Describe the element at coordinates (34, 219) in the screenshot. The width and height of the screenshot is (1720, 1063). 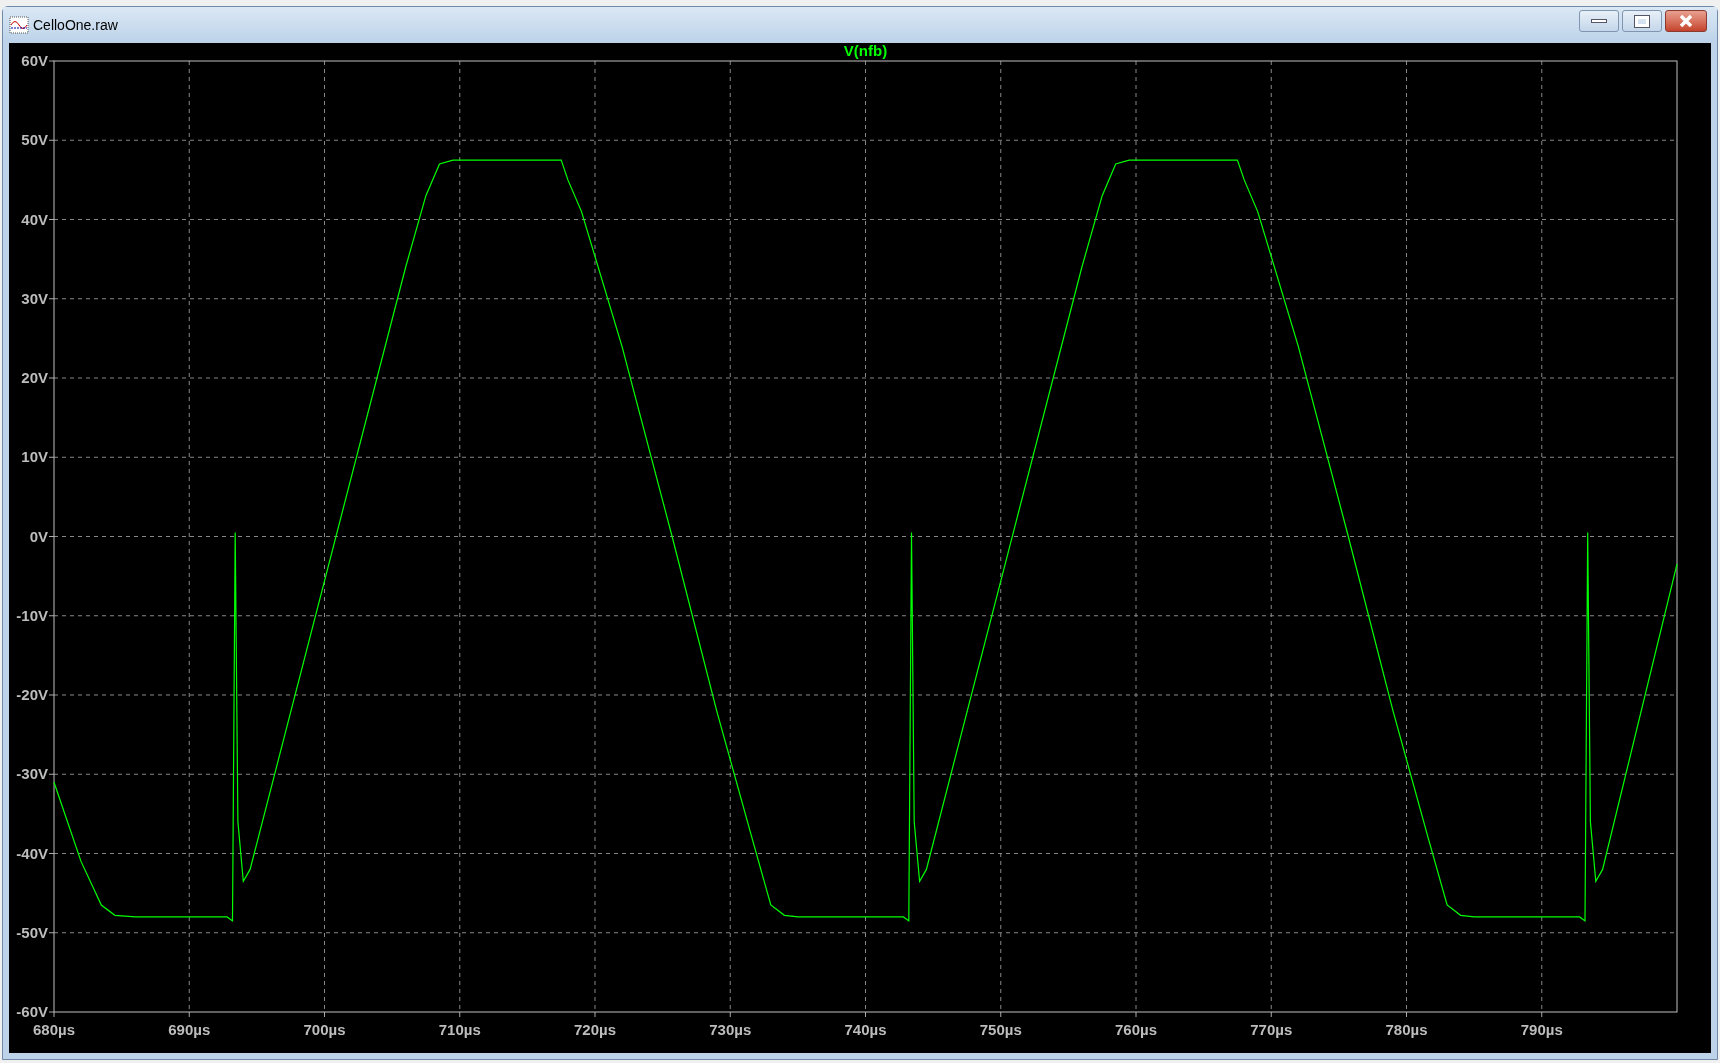
I see `axis-tick-label: 40V` at that location.